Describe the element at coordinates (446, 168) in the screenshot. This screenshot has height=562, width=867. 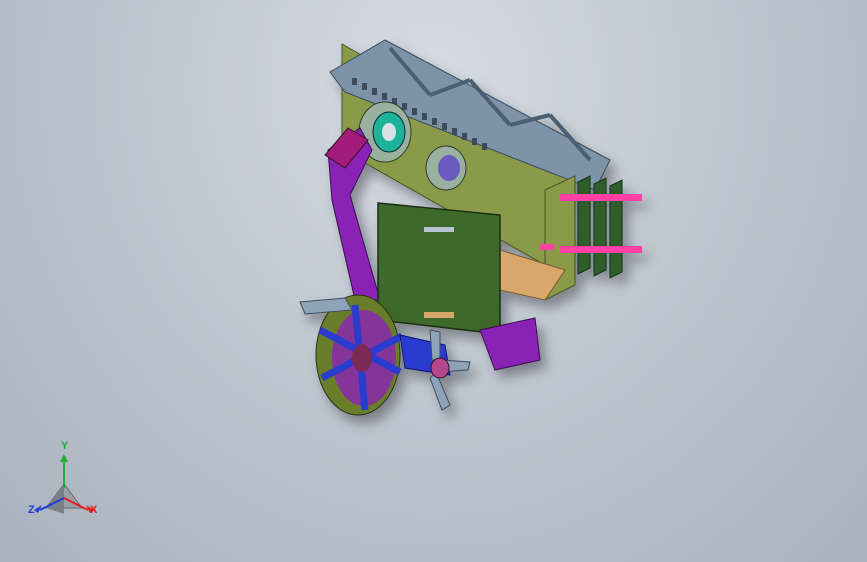
I see `pulley-lower` at that location.